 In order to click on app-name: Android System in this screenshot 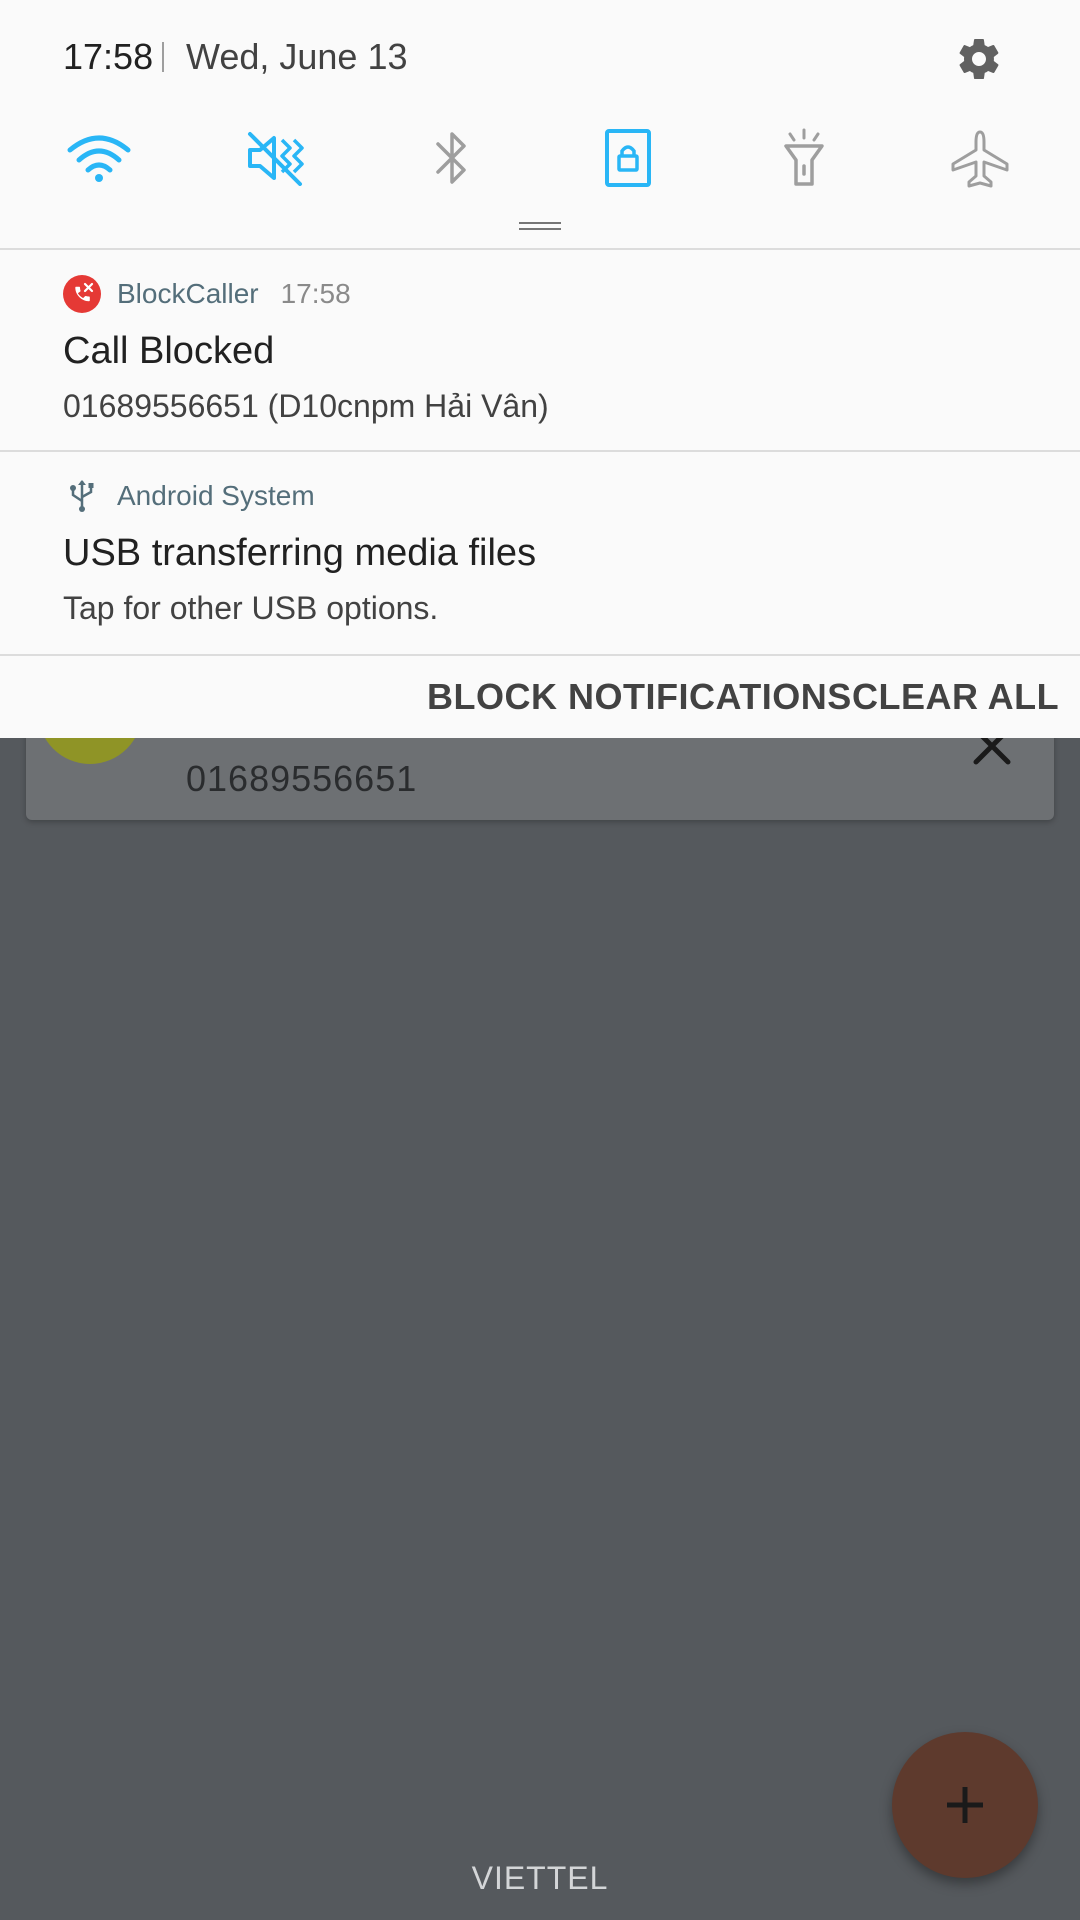, I will do `click(216, 495)`.